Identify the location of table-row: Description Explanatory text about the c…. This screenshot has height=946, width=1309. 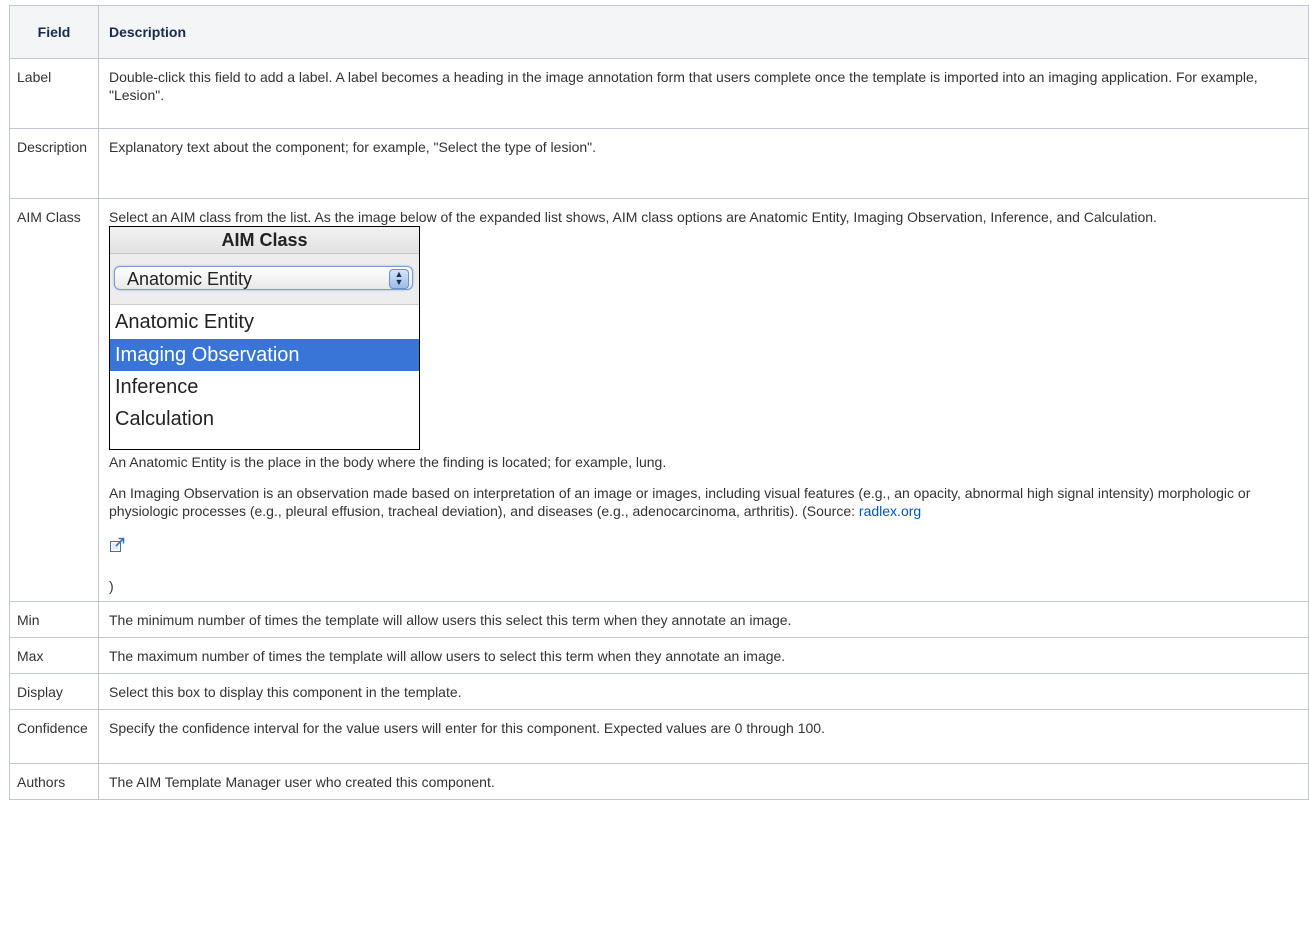
(659, 163).